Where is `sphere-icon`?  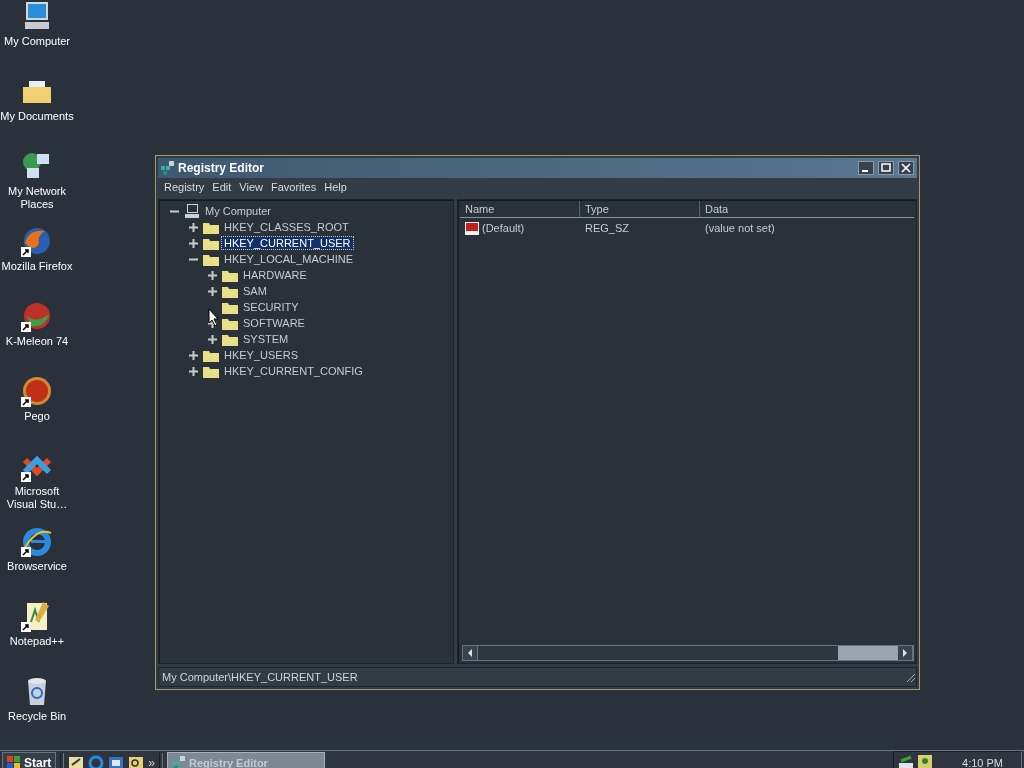 sphere-icon is located at coordinates (37, 316).